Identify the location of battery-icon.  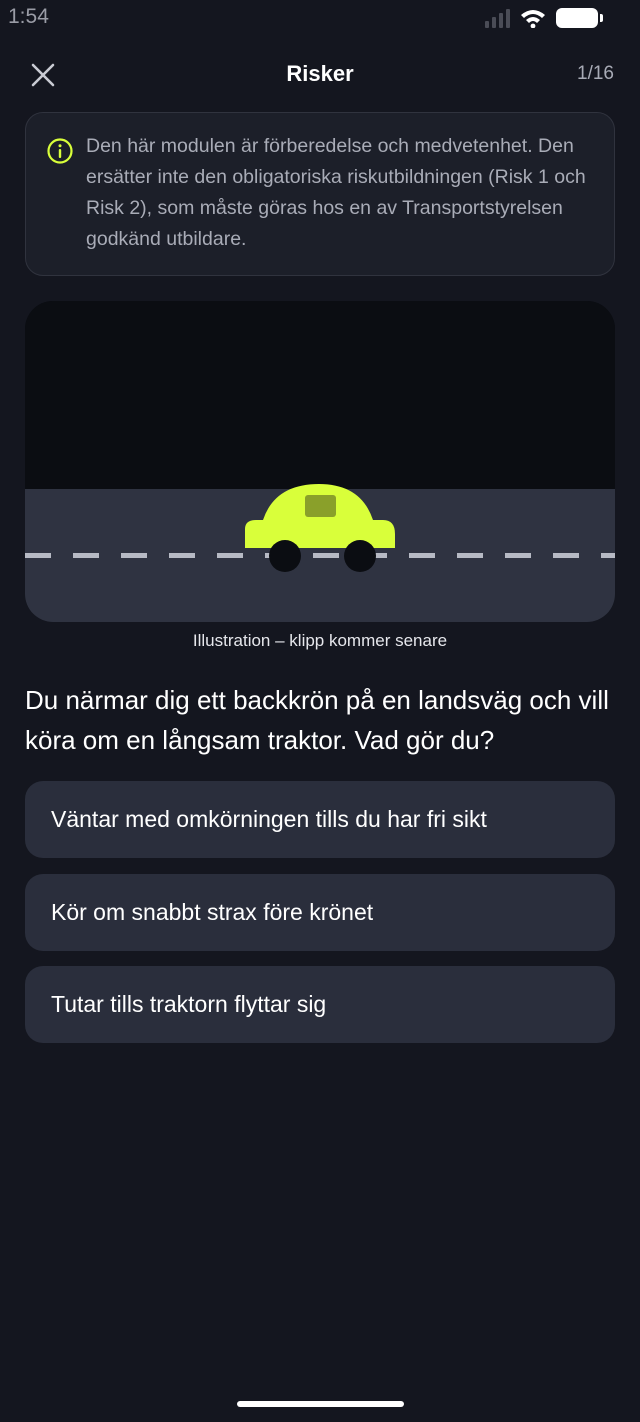
(579, 18).